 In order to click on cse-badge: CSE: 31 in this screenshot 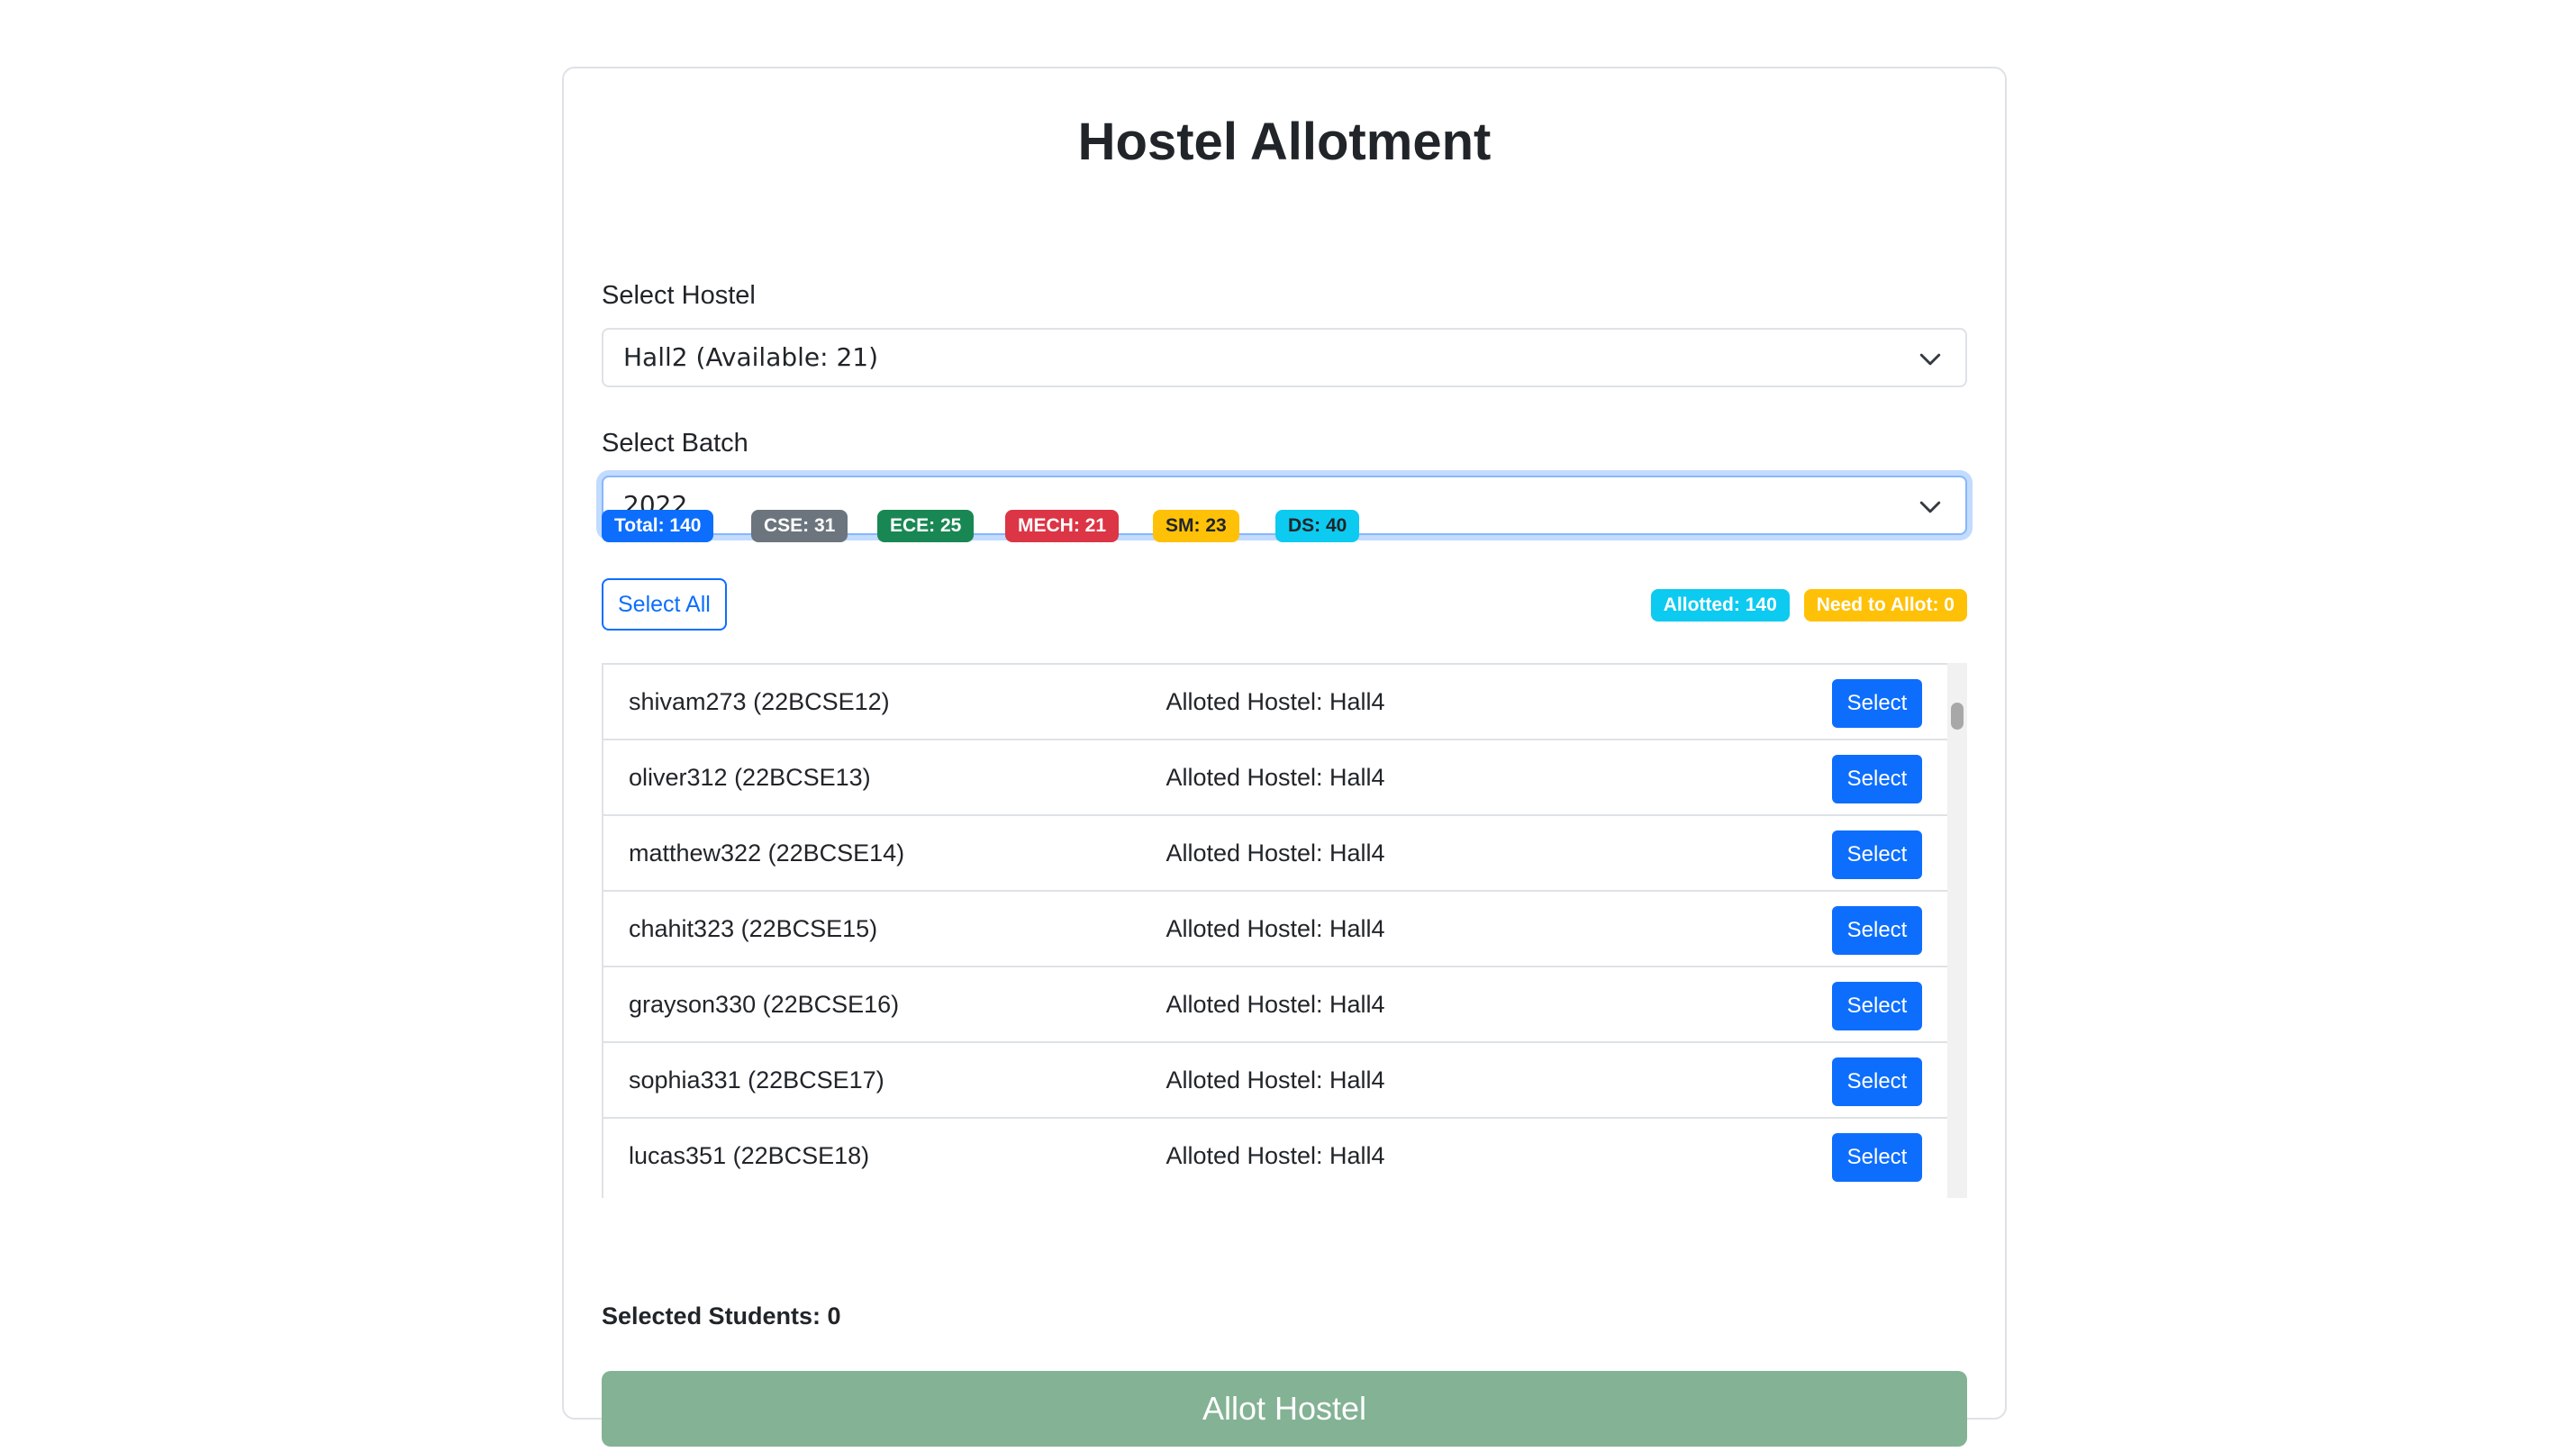, I will do `click(799, 526)`.